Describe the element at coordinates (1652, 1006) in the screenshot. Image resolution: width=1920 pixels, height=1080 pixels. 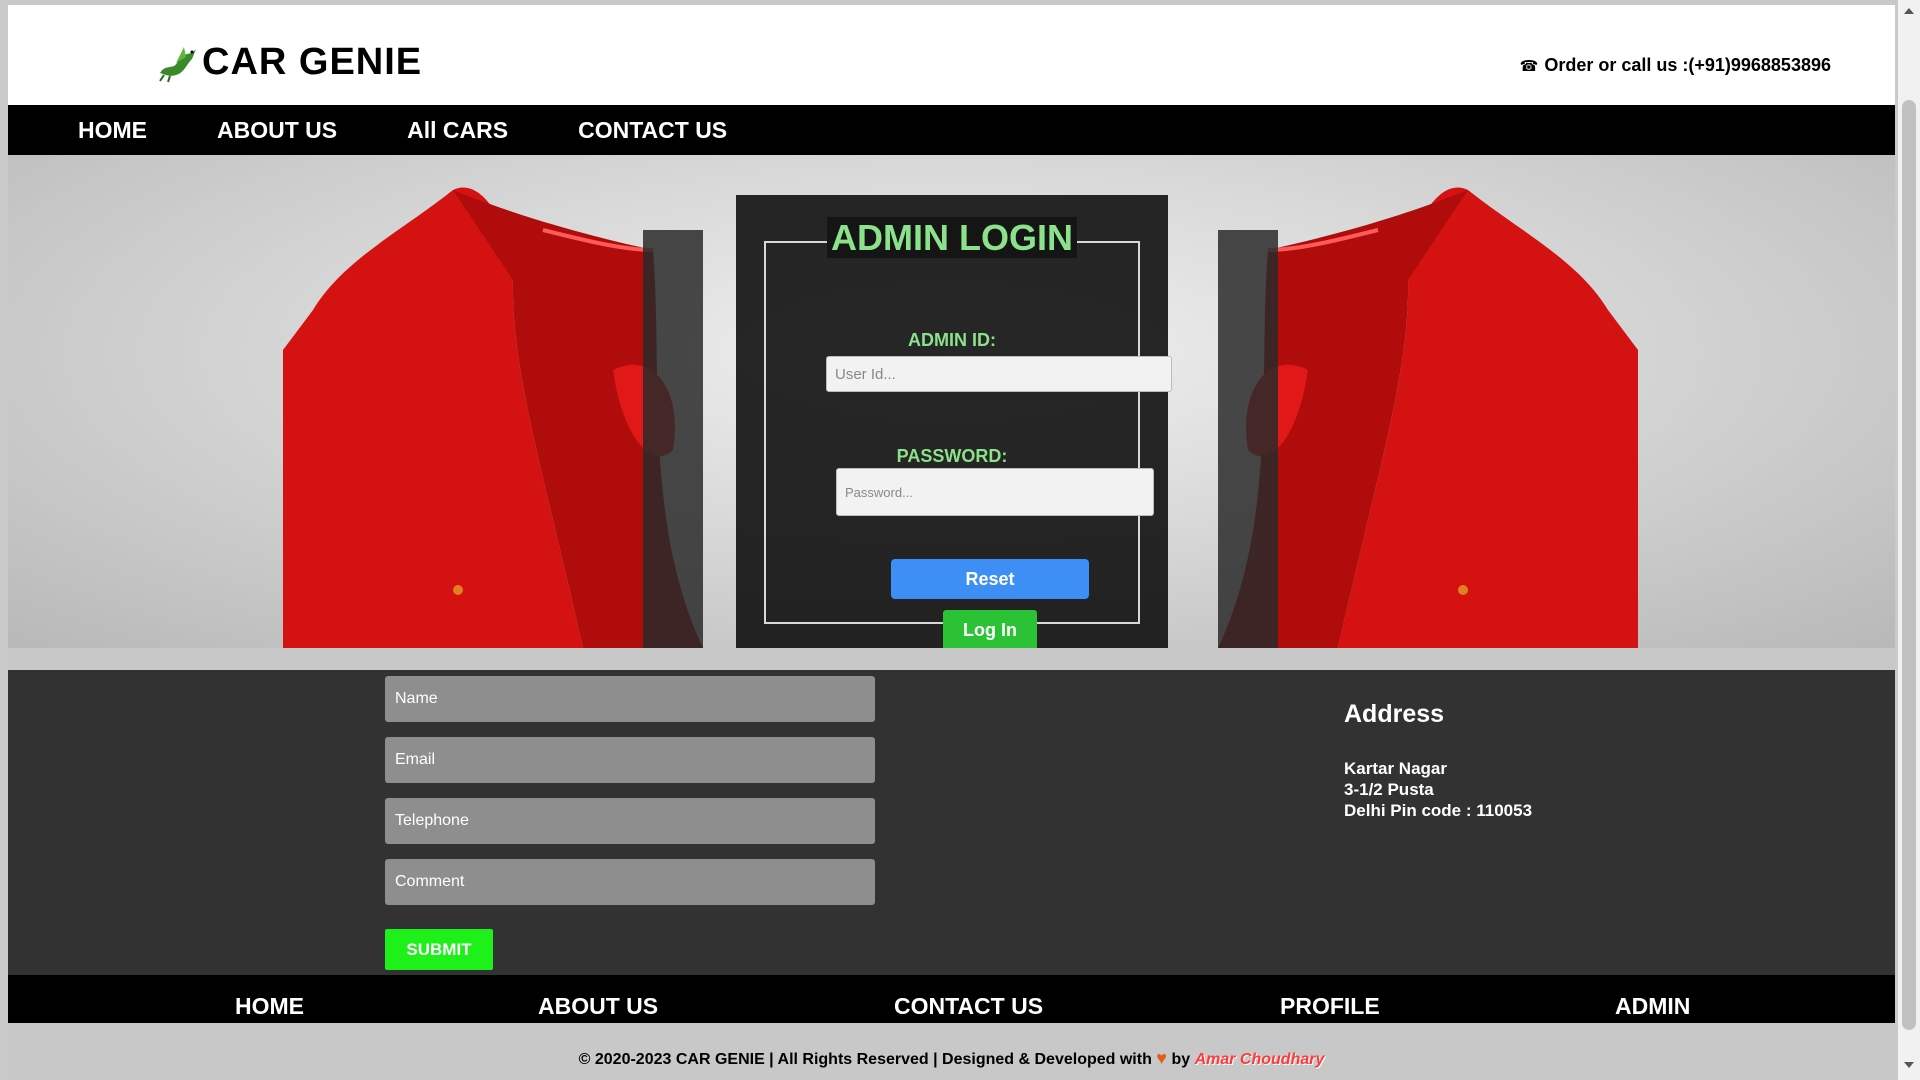
I see `footer-nav-admin: ADMIN` at that location.